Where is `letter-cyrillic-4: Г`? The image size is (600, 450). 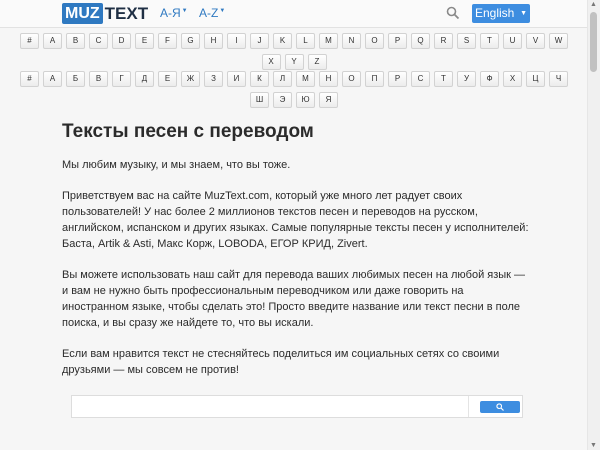 letter-cyrillic-4: Г is located at coordinates (121, 79).